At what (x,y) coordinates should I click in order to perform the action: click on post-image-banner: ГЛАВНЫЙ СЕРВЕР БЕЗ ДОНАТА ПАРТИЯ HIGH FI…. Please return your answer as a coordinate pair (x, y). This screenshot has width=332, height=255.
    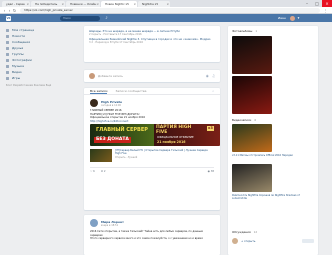
    Looking at the image, I should click on (155, 135).